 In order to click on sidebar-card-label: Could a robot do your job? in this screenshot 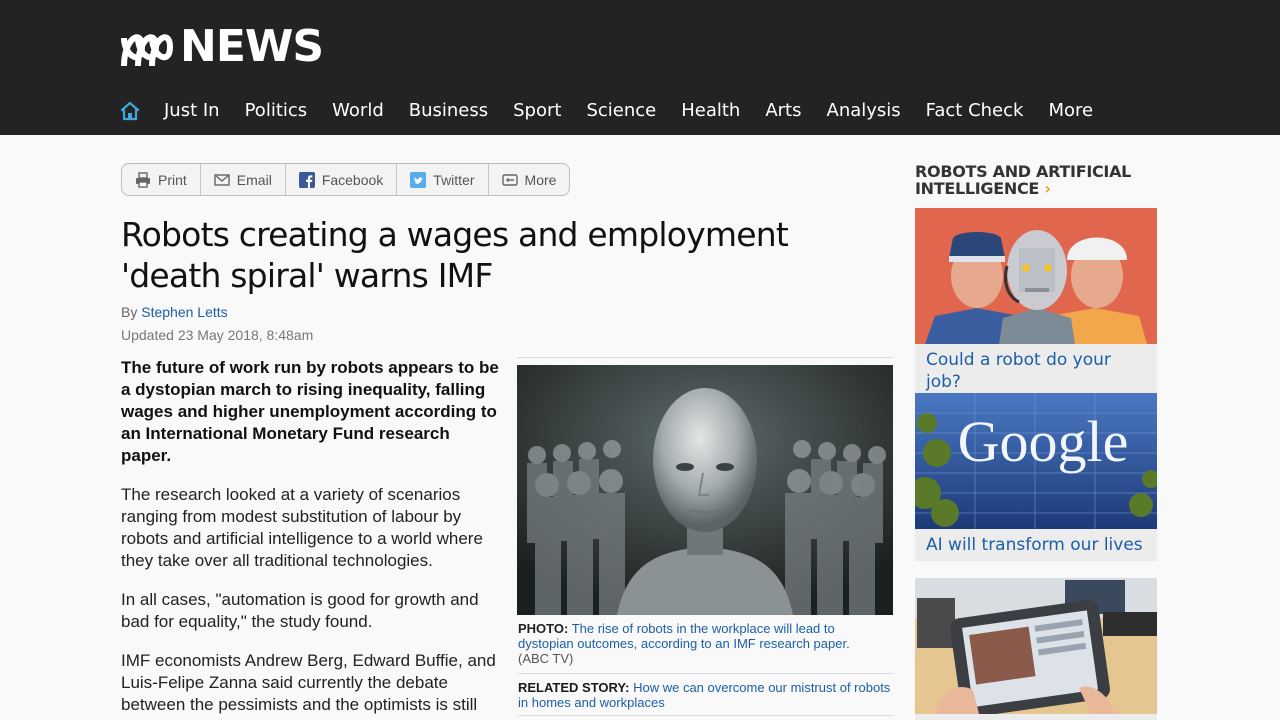, I will do `click(1018, 371)`.